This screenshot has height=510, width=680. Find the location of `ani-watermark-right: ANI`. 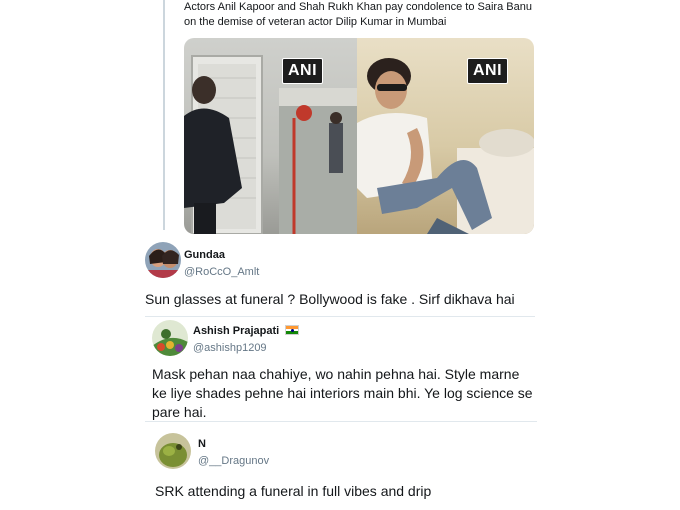

ani-watermark-right: ANI is located at coordinates (488, 71).